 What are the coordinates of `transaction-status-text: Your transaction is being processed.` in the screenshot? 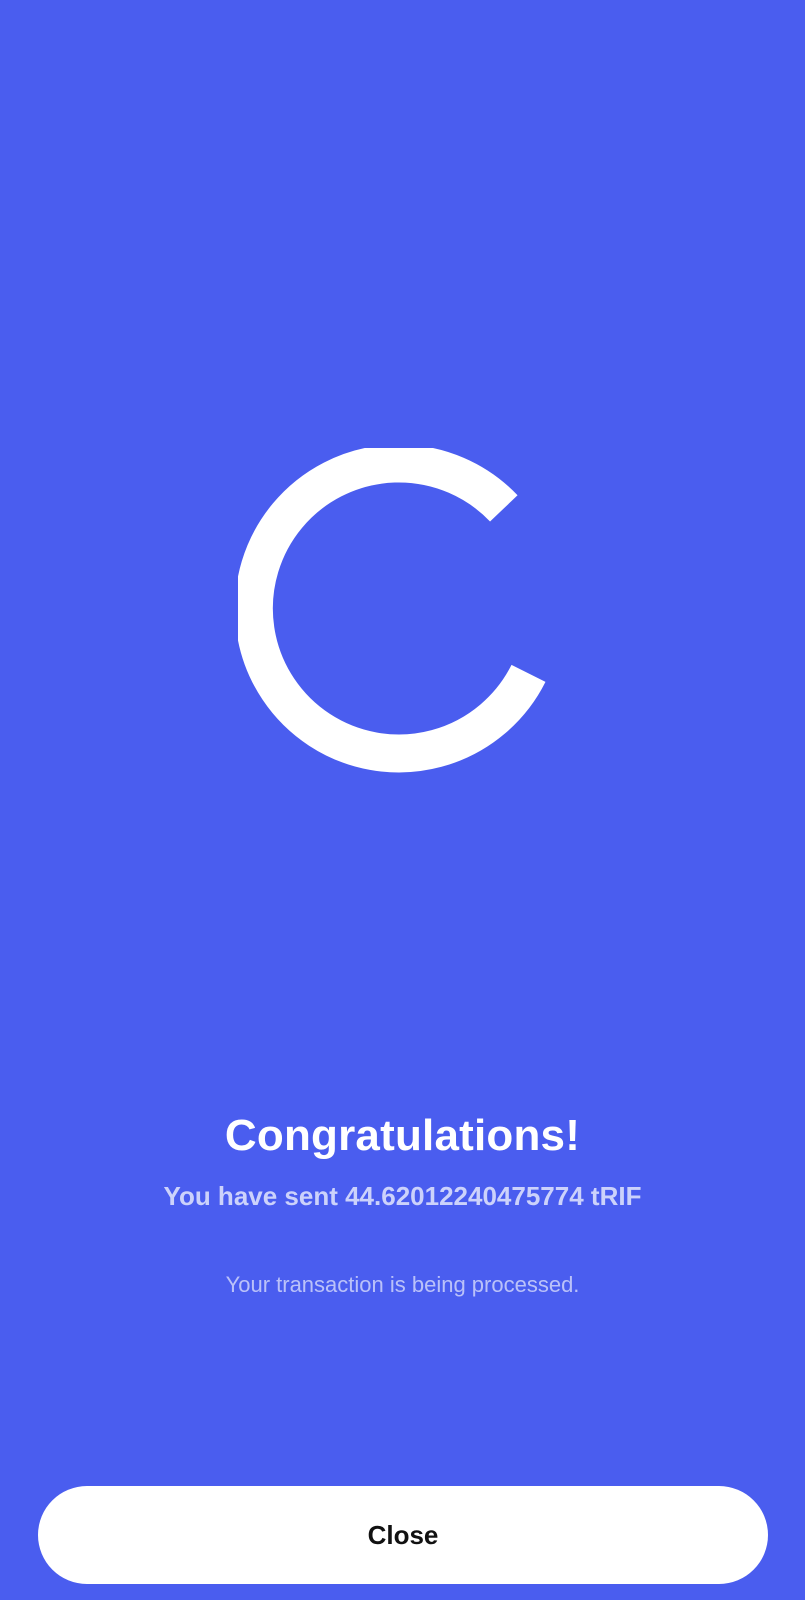 It's located at (402, 1284).